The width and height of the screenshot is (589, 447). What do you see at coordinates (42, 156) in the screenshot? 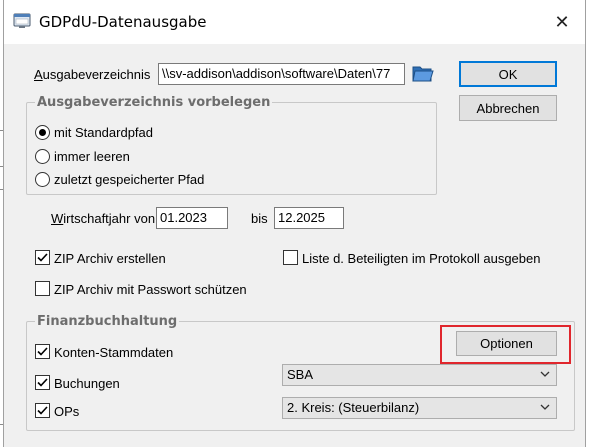
I see `radio-always-clear` at bounding box center [42, 156].